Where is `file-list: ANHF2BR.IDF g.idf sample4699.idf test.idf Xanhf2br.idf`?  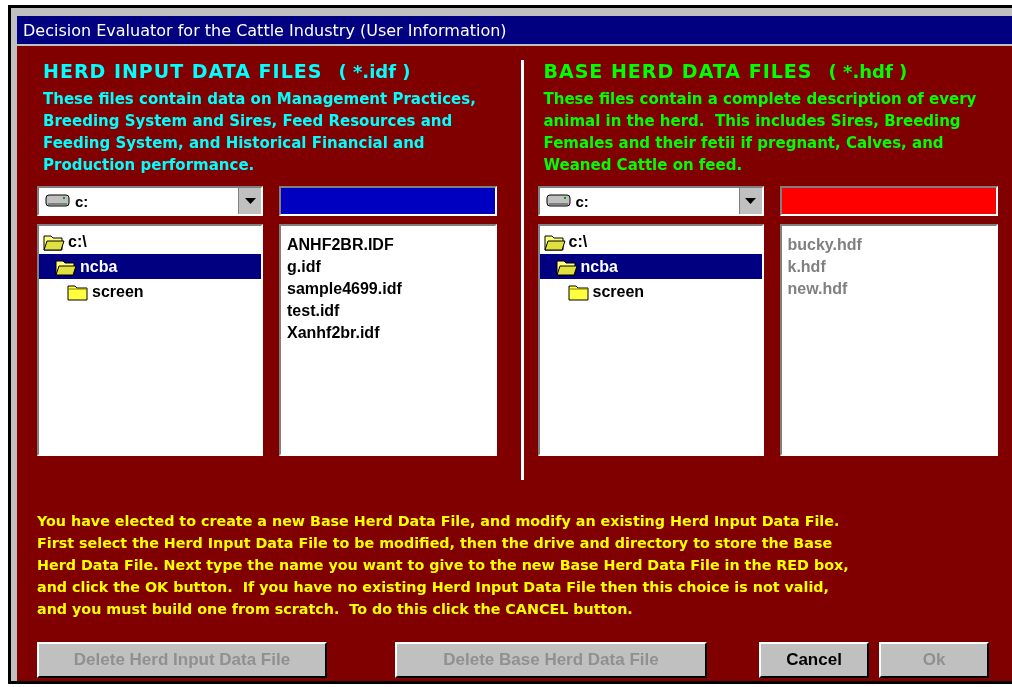 file-list: ANHF2BR.IDF g.idf sample4699.idf test.idf Xanhf2br.idf is located at coordinates (388, 340).